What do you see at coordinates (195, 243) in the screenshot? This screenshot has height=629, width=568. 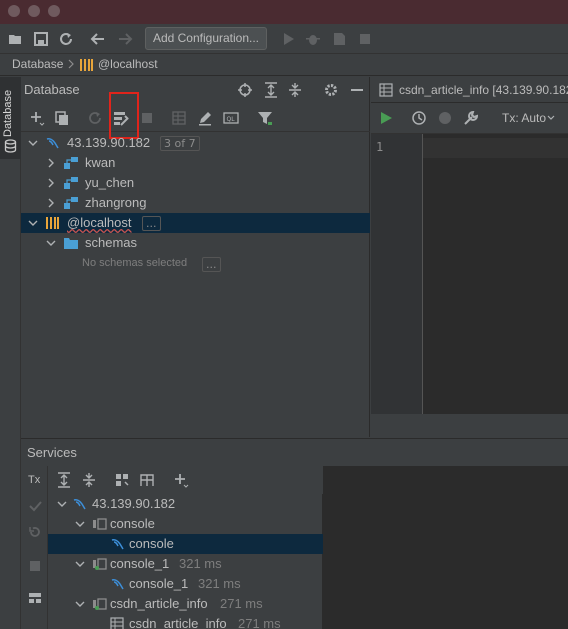 I see `tree-row-schemas-folder: schemas` at bounding box center [195, 243].